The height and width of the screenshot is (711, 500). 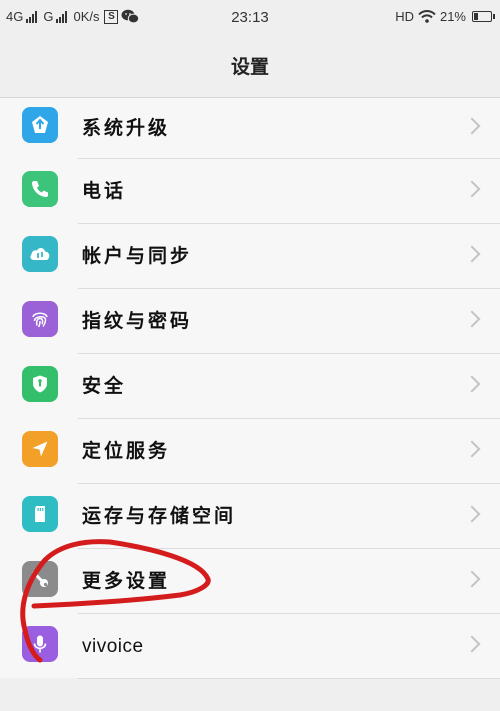 What do you see at coordinates (40, 449) in the screenshot?
I see `location-arrow-icon` at bounding box center [40, 449].